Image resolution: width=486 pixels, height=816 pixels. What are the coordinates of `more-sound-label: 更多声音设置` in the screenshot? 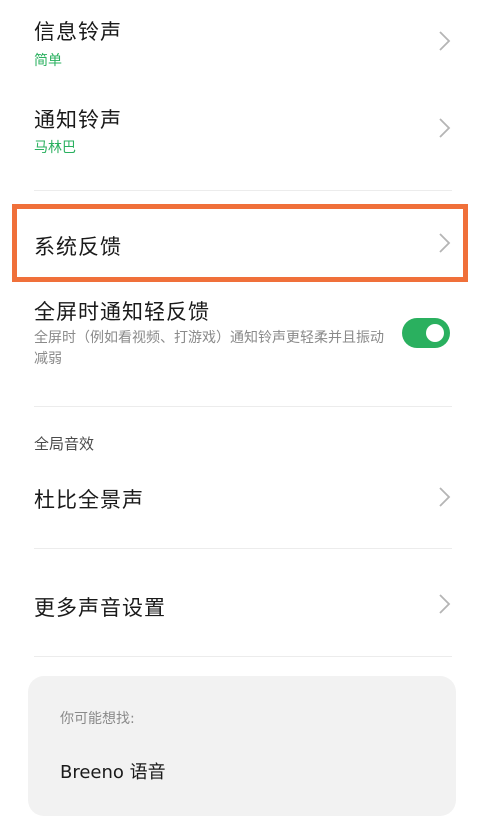 It's located at (100, 608).